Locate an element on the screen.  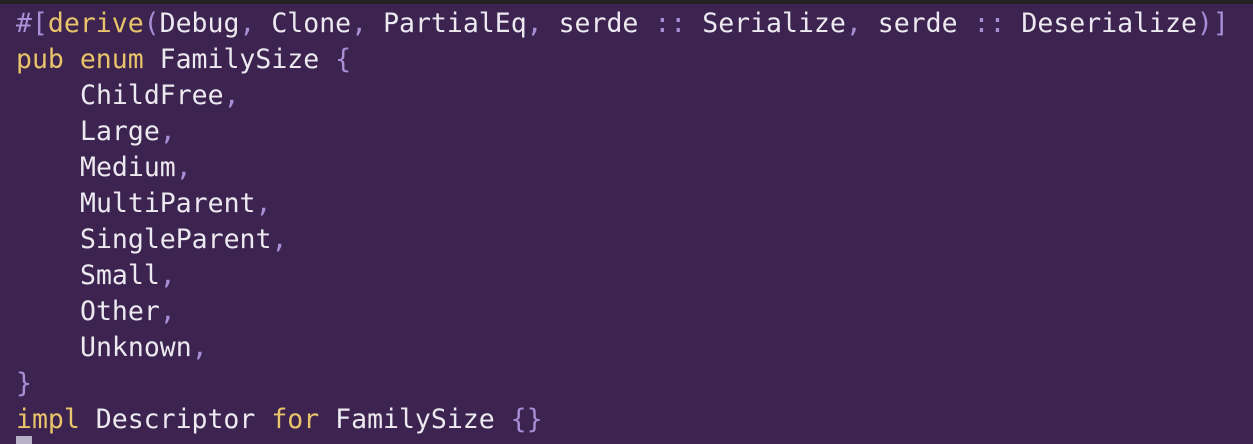
enum-variant: Small, is located at coordinates (622, 276).